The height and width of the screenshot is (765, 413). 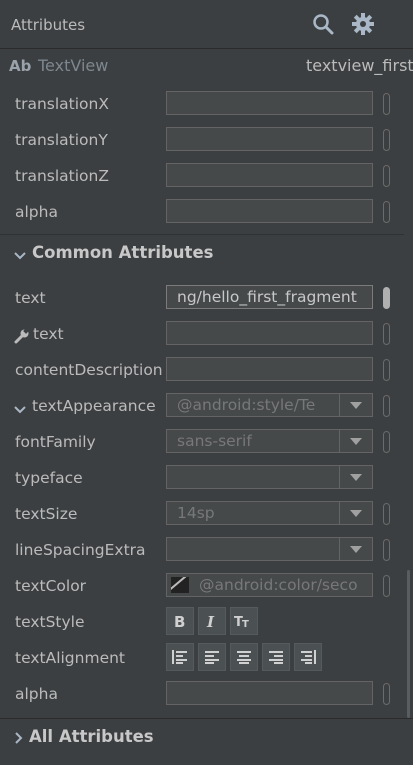 I want to click on typeface-dropdown, so click(x=269, y=477).